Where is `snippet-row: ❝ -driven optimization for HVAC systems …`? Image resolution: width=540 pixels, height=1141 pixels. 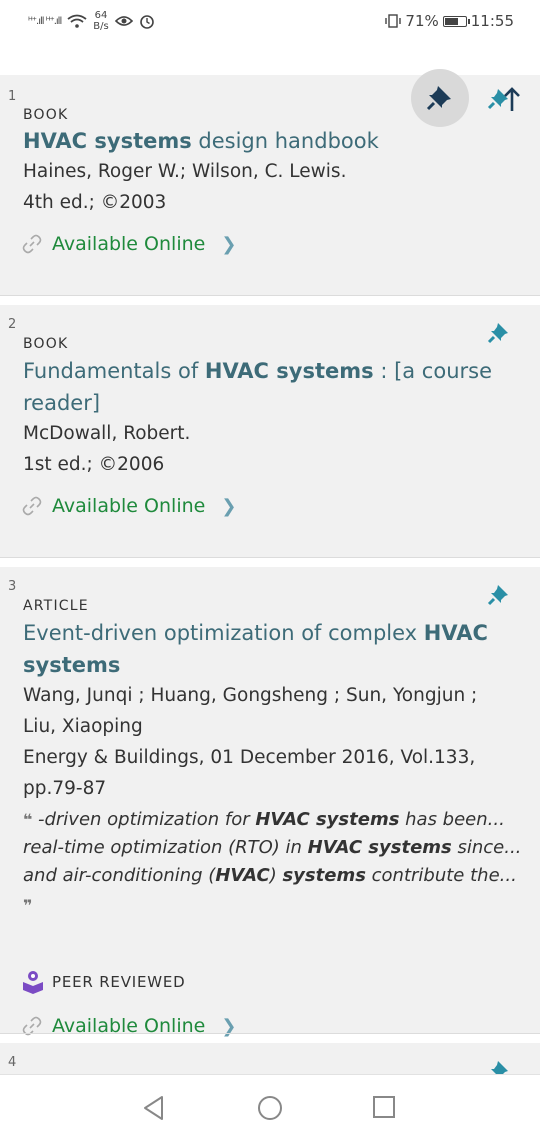 snippet-row: ❝ -driven optimization for HVAC systems … is located at coordinates (273, 820).